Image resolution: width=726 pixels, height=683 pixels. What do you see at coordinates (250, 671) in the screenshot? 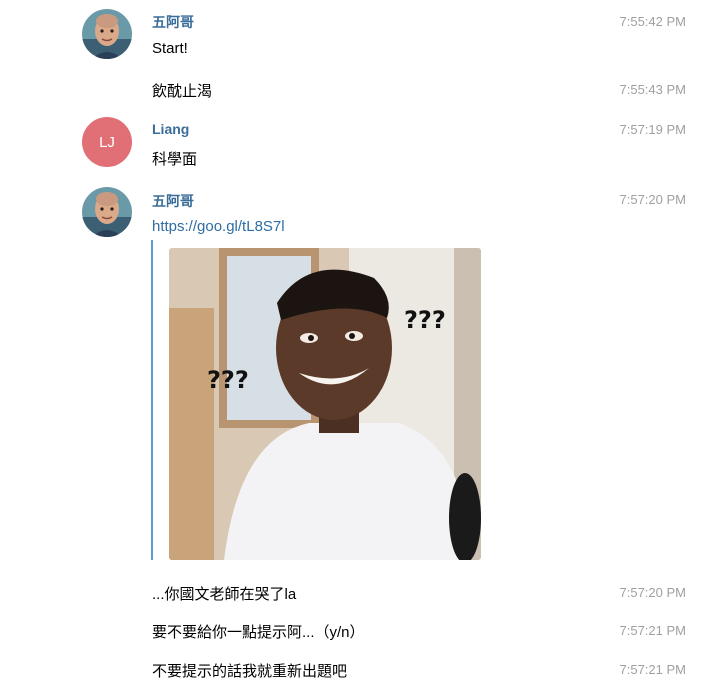
I see `message-text: 不要提示的話我就重新出題吧` at bounding box center [250, 671].